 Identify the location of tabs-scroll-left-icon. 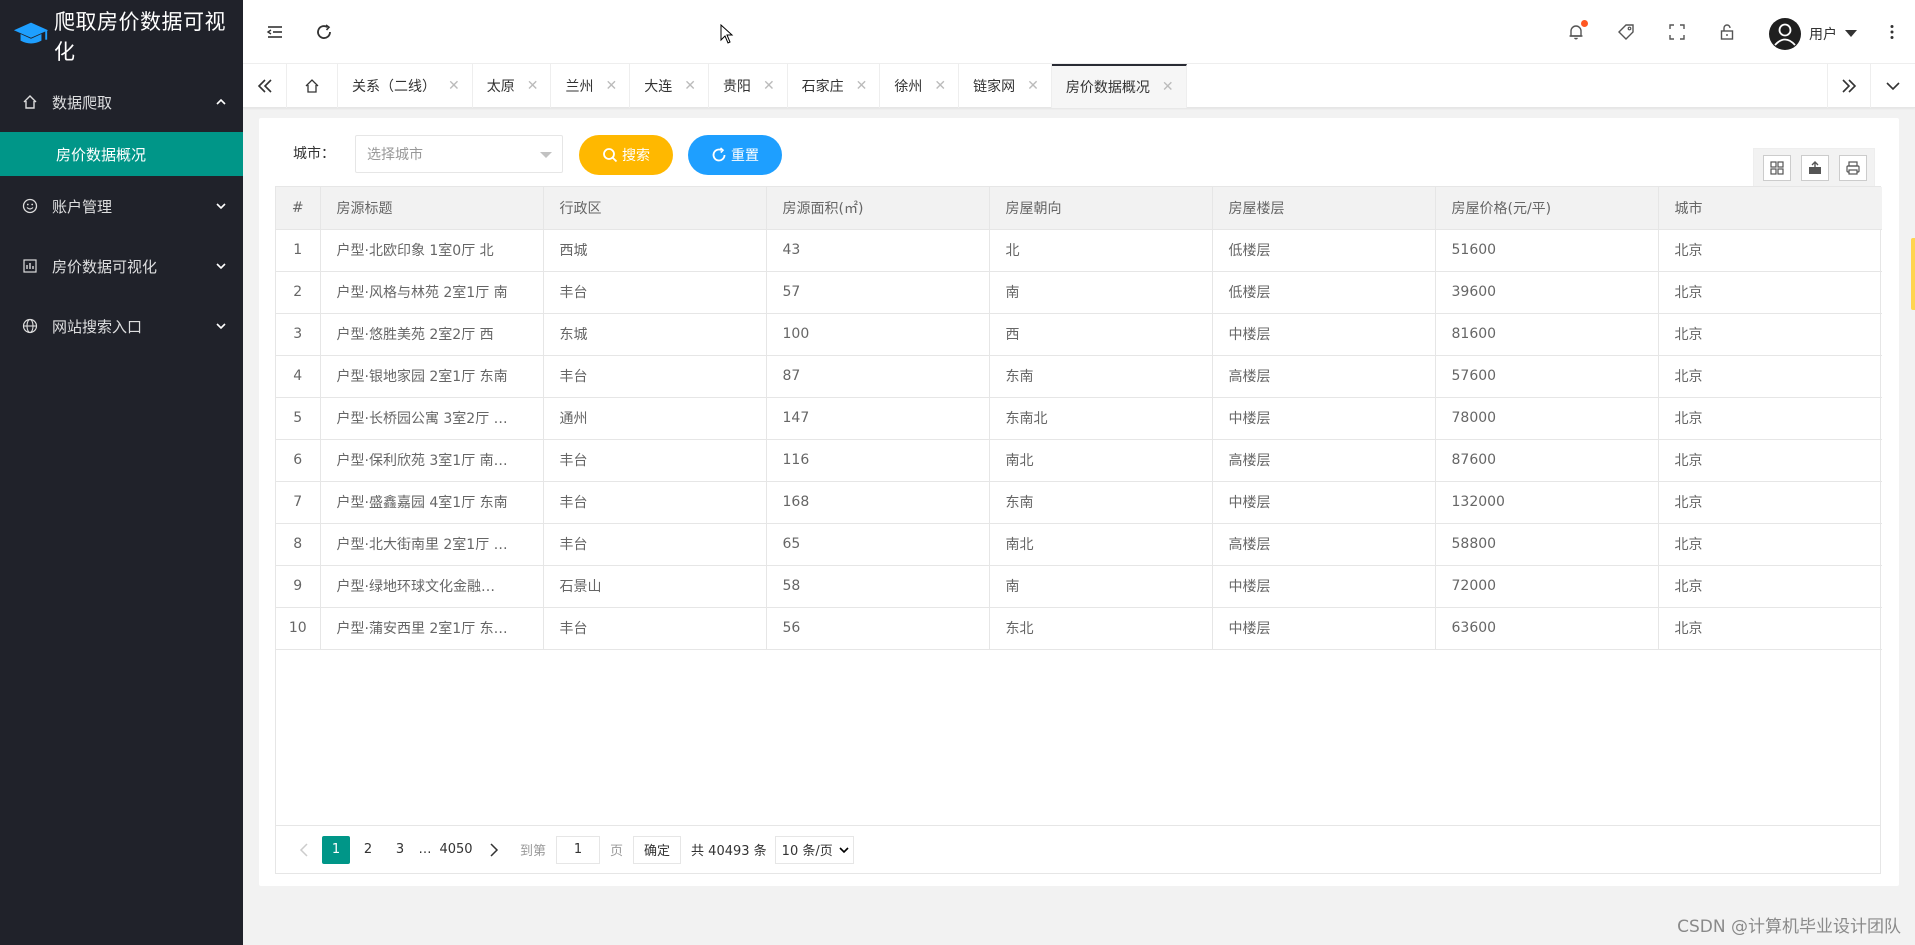
(265, 86).